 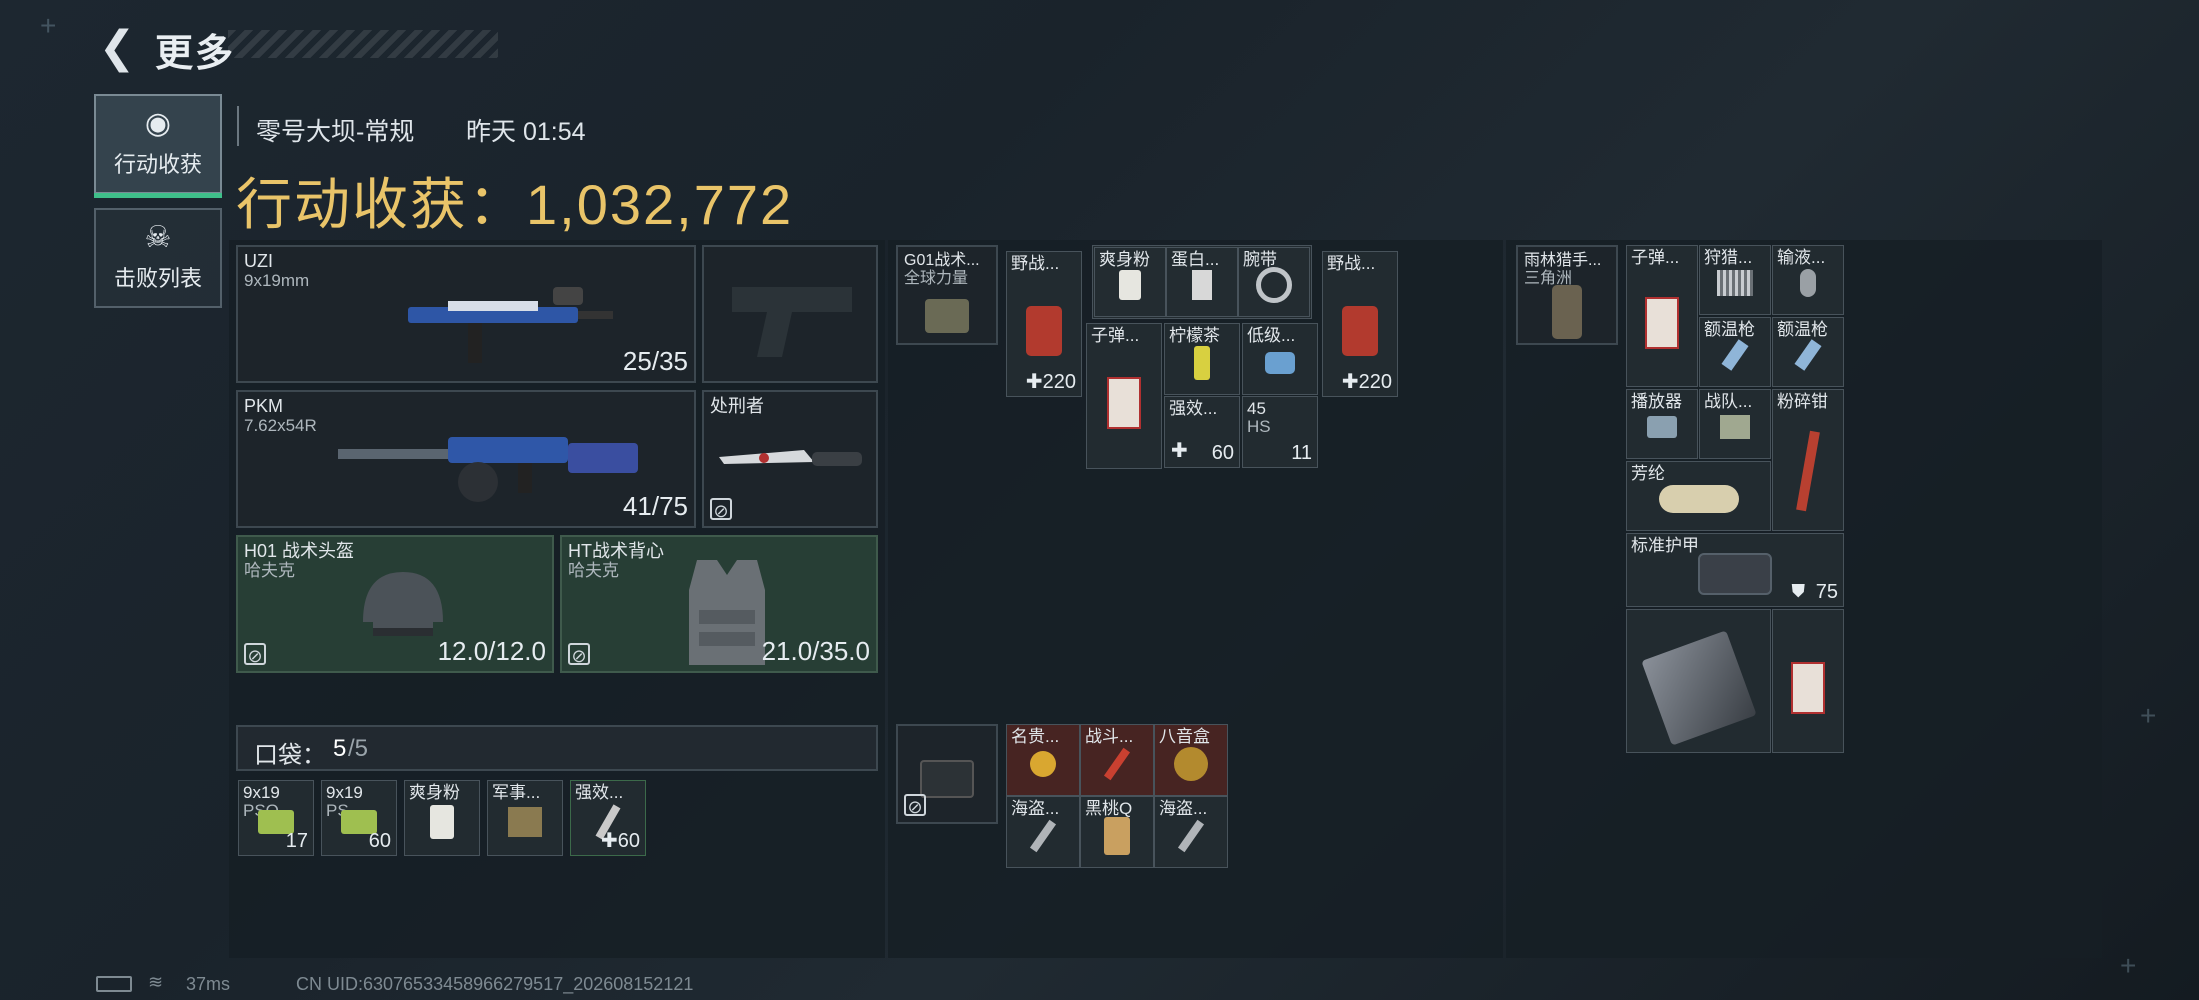 I want to click on rig-item-wristband: 腕带, so click(x=1274, y=282).